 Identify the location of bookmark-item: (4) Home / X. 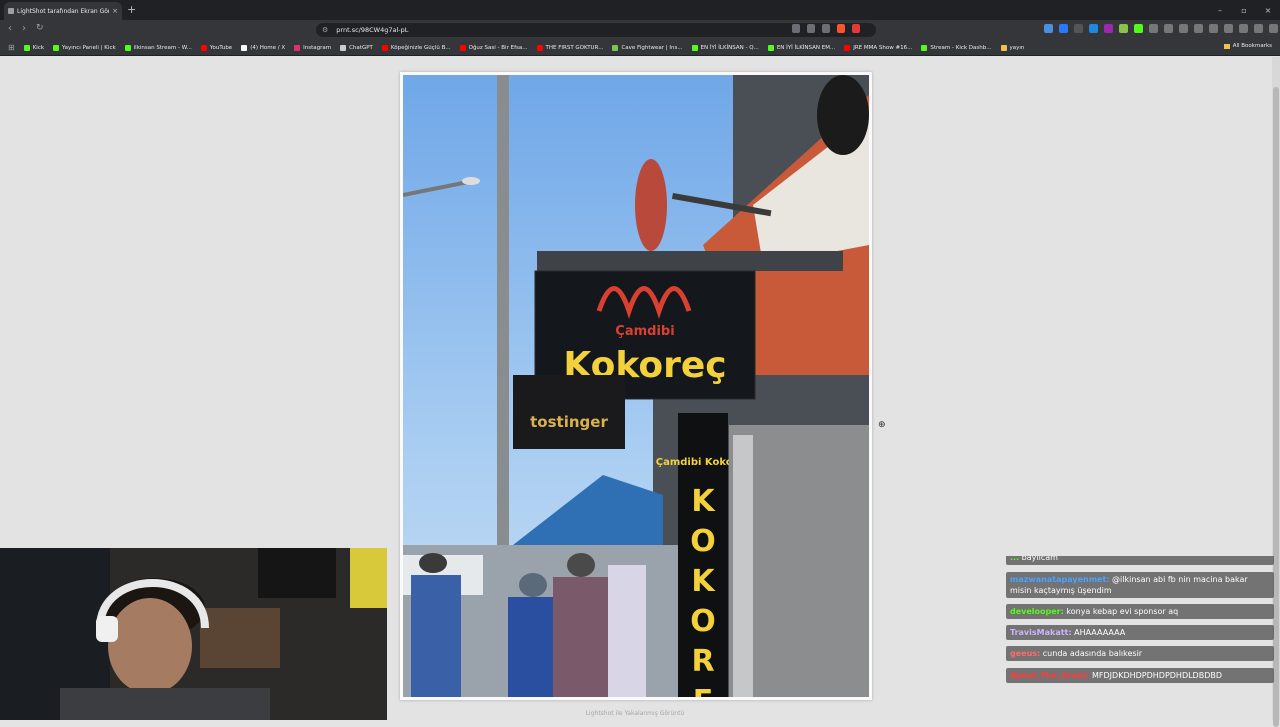
(263, 47).